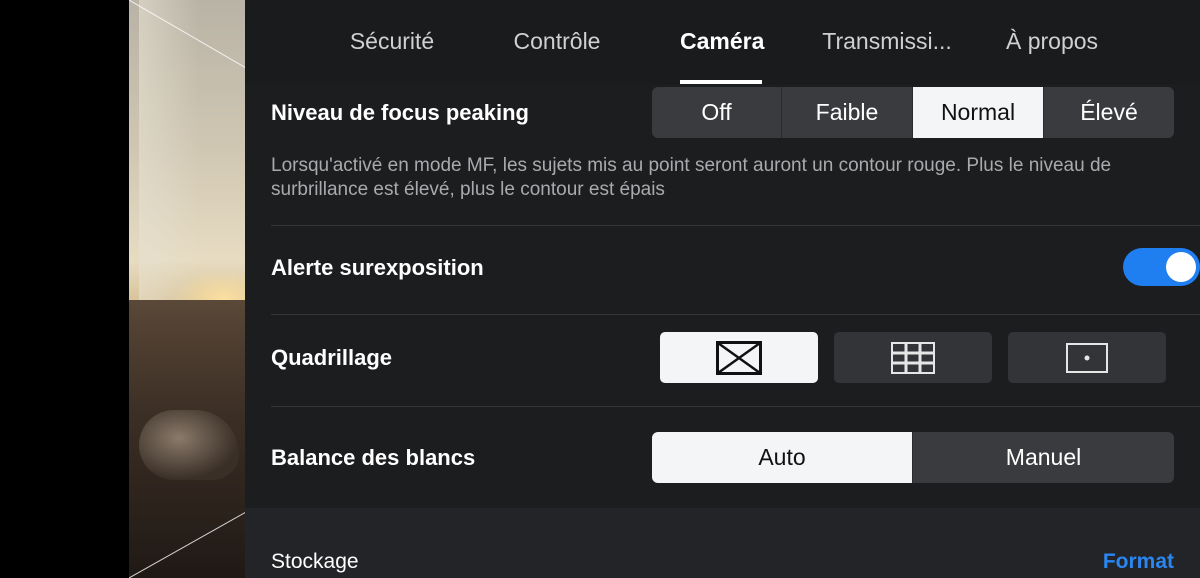  What do you see at coordinates (315, 561) in the screenshot?
I see `storage-label: Stockage` at bounding box center [315, 561].